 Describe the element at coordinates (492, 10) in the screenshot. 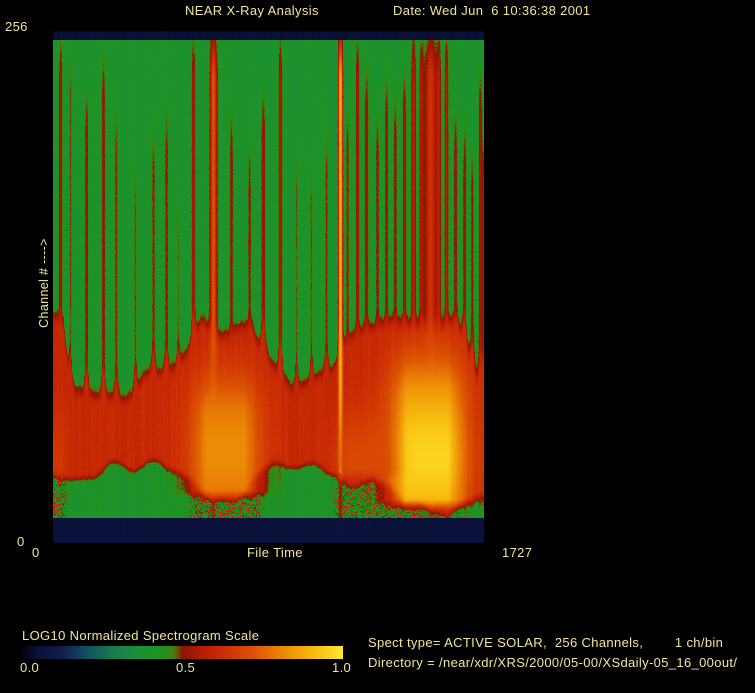

I see `date-label: Date: Wed Jun 6 10:36:38 2001` at that location.